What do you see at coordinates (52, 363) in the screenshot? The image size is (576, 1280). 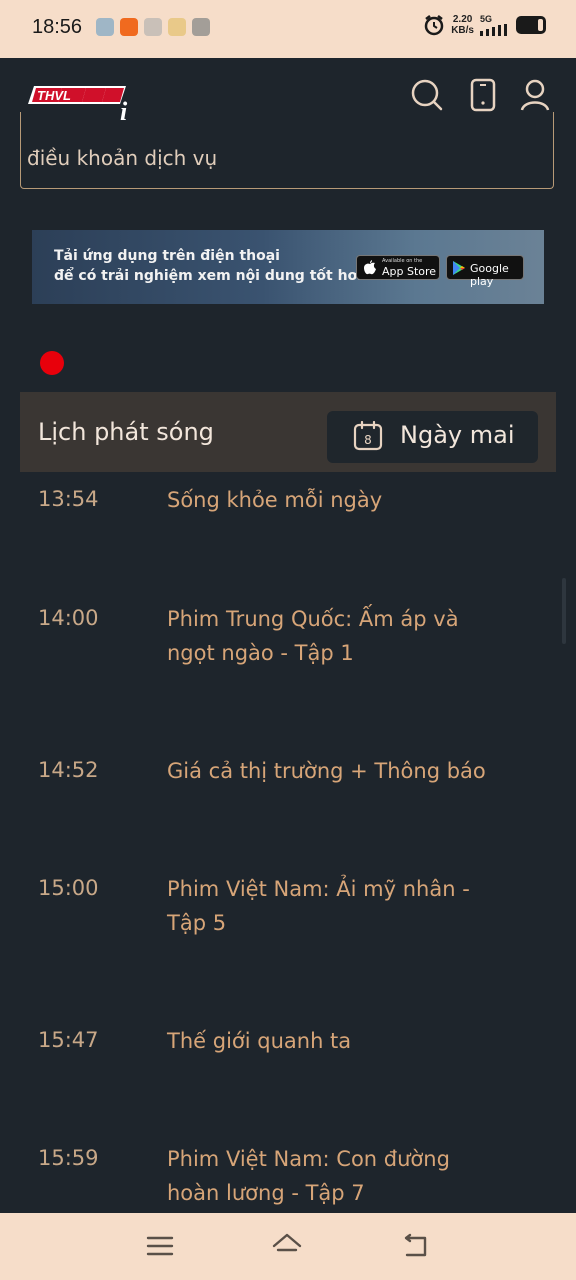 I see `live-indicator-dot` at bounding box center [52, 363].